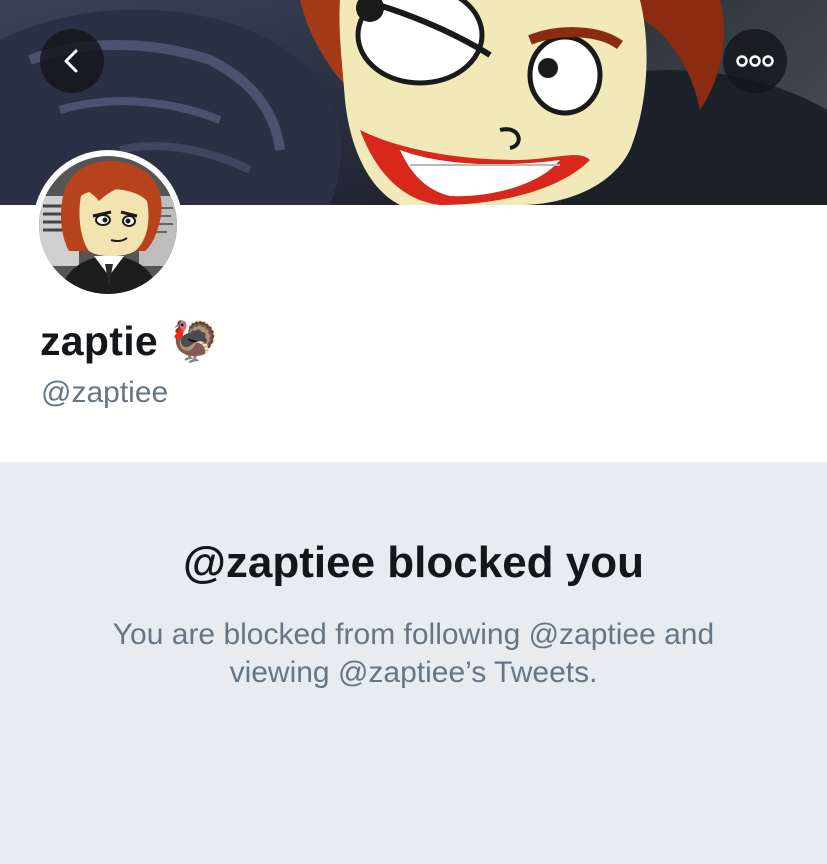 Image resolution: width=827 pixels, height=864 pixels. I want to click on more-options-button, so click(755, 61).